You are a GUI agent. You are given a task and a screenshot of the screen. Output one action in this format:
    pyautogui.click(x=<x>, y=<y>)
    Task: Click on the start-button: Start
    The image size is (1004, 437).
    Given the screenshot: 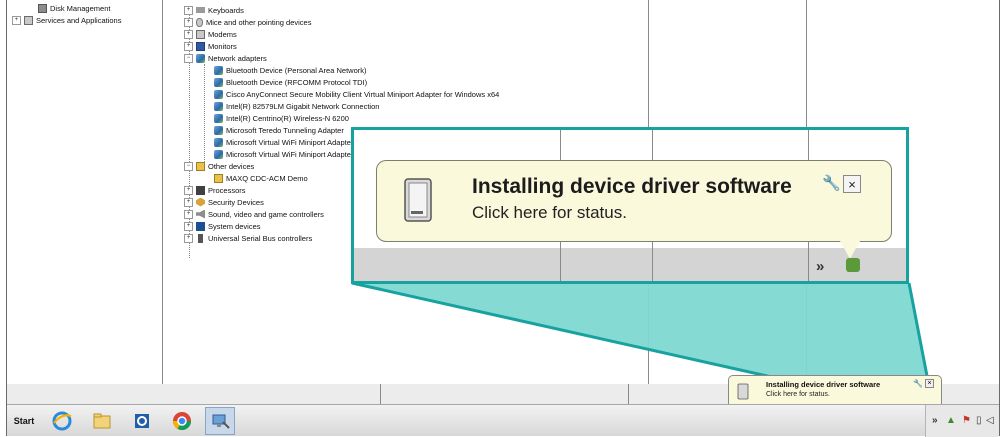 What is the action you would take?
    pyautogui.click(x=24, y=421)
    